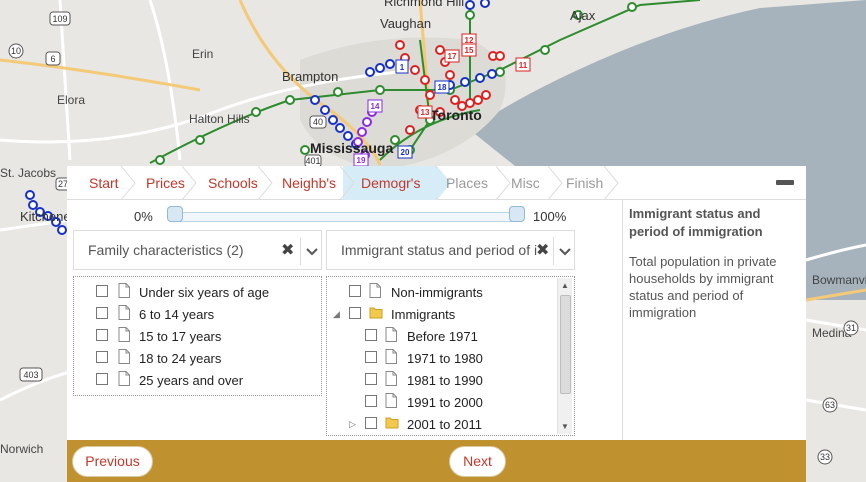 The width and height of the screenshot is (866, 482). What do you see at coordinates (203, 54) in the screenshot?
I see `map-label-erin: Erin` at bounding box center [203, 54].